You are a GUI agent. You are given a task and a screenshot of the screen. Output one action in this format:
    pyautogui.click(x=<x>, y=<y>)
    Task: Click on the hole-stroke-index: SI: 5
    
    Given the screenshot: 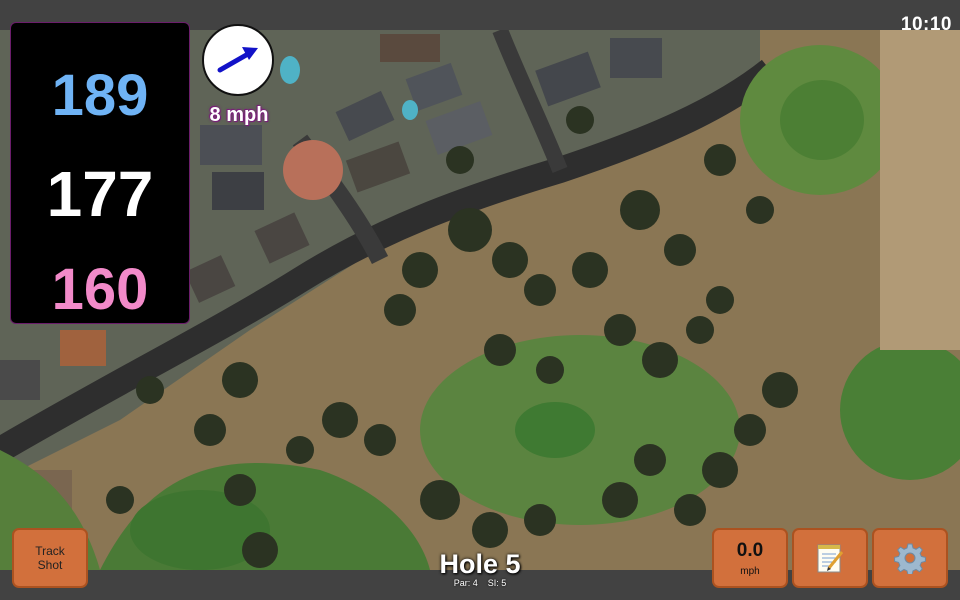 What is the action you would take?
    pyautogui.click(x=497, y=583)
    